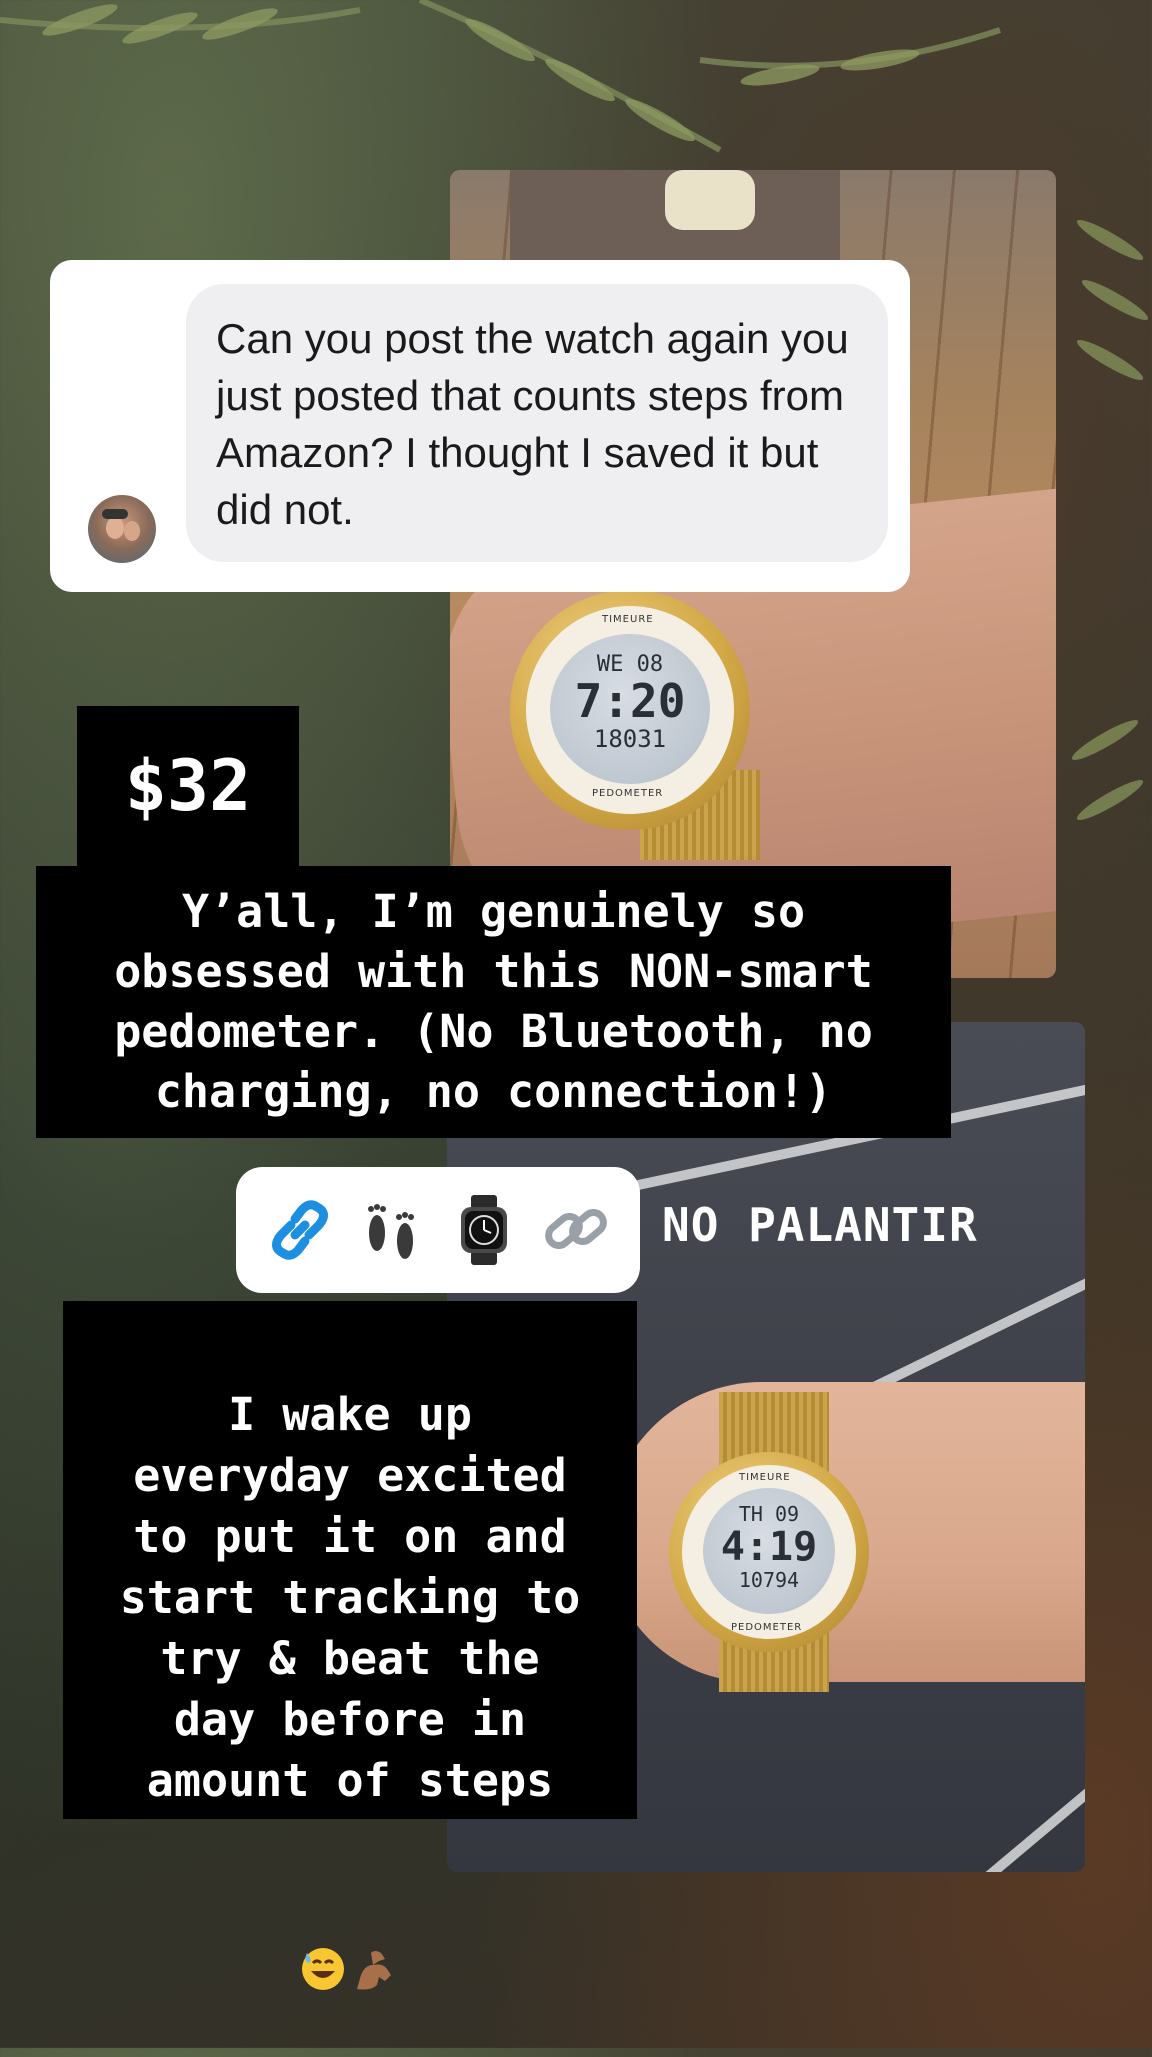 Image resolution: width=1152 pixels, height=2057 pixels. I want to click on fern-decoration-right, so click(1110, 520).